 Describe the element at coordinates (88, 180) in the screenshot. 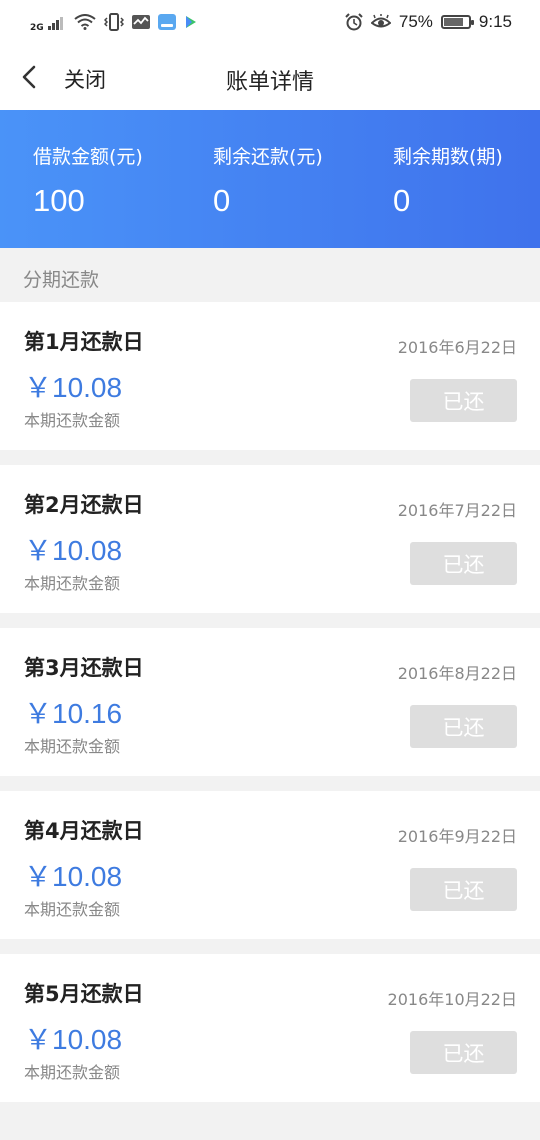

I see `loan-amount-block: 借款金额(元) 100` at that location.